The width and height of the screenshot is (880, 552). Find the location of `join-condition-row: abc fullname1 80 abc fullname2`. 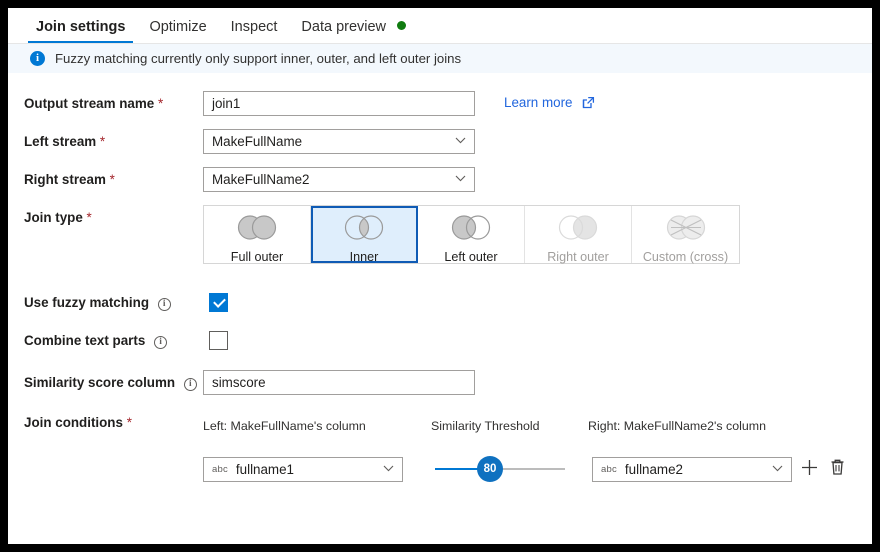

join-condition-row: abc fullname1 80 abc fullname2 is located at coordinates (440, 469).